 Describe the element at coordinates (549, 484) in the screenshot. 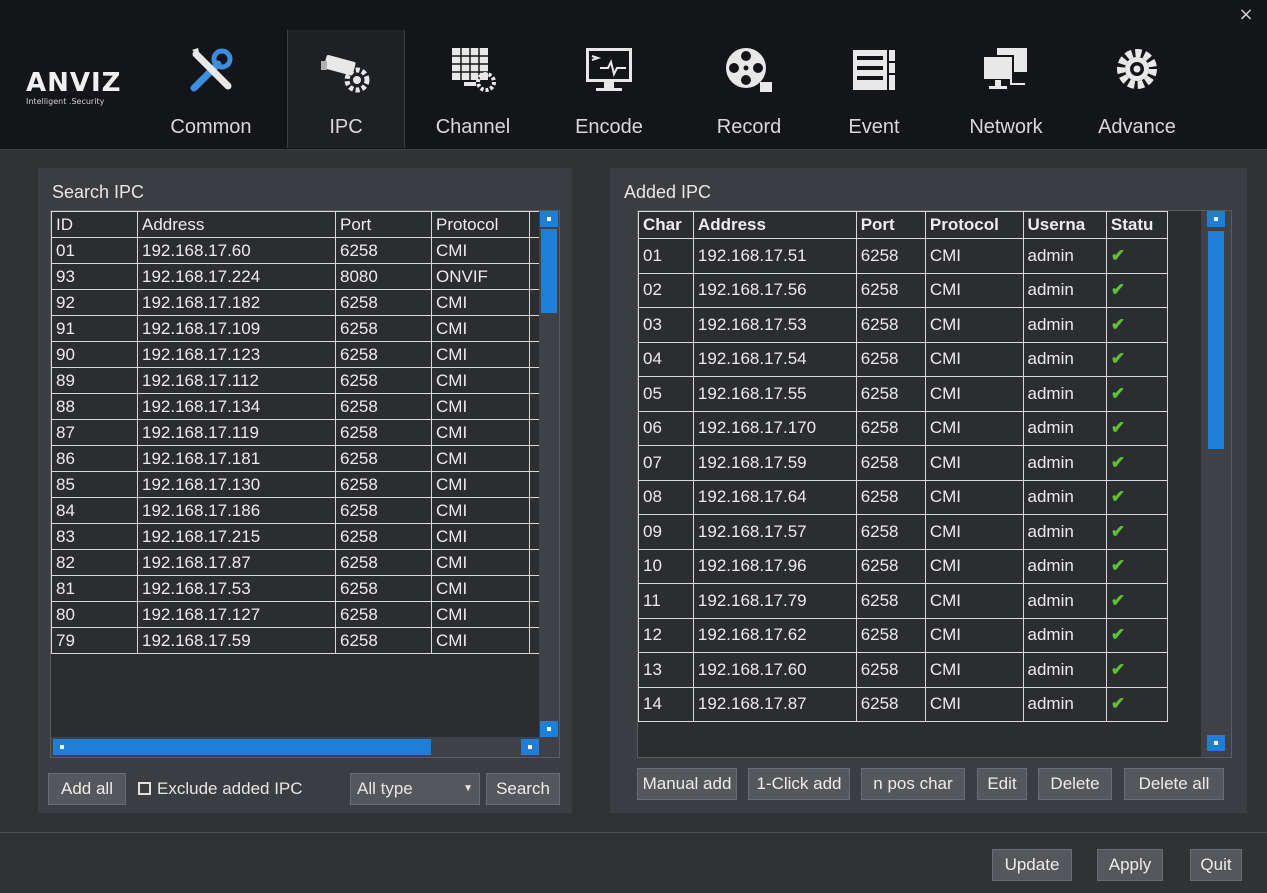

I see `search-vertical-scrollbar` at that location.